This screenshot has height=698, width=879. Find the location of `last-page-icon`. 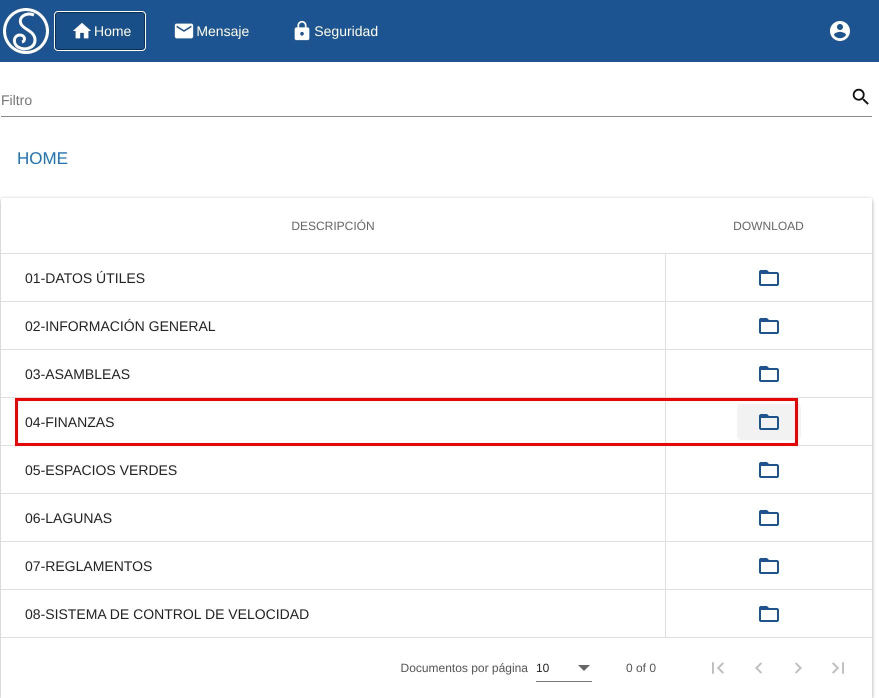

last-page-icon is located at coordinates (838, 668).